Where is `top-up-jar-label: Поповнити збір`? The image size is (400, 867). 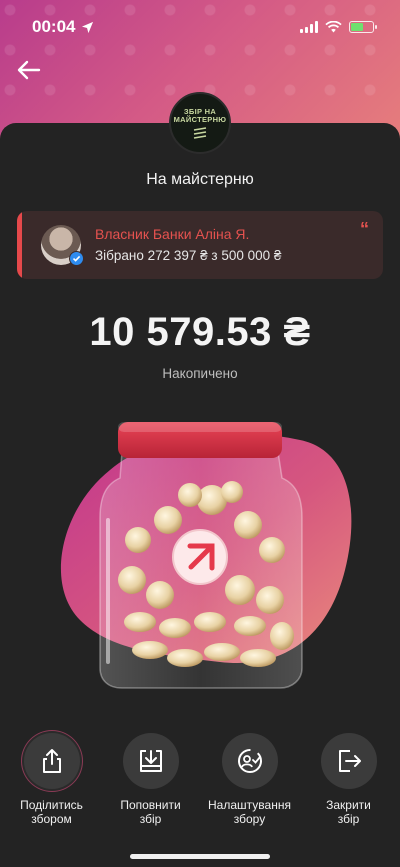
top-up-jar-label: Поповнити збір is located at coordinates (150, 812).